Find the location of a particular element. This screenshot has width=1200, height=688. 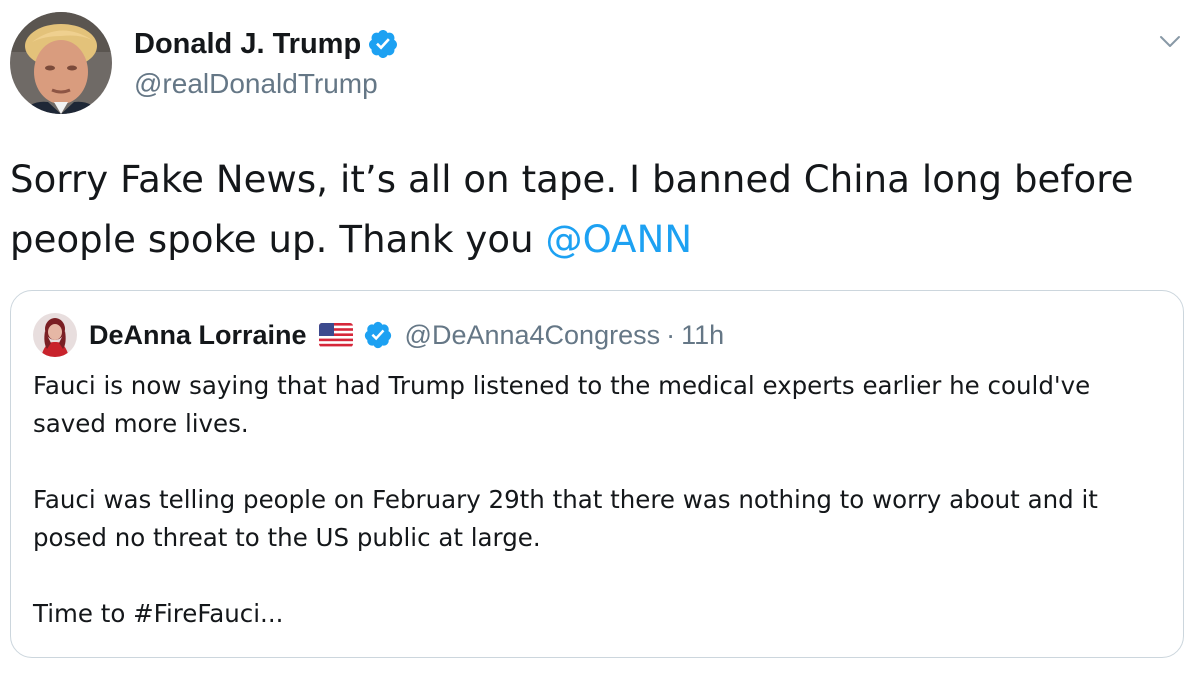

us-flag-icon is located at coordinates (335, 335).